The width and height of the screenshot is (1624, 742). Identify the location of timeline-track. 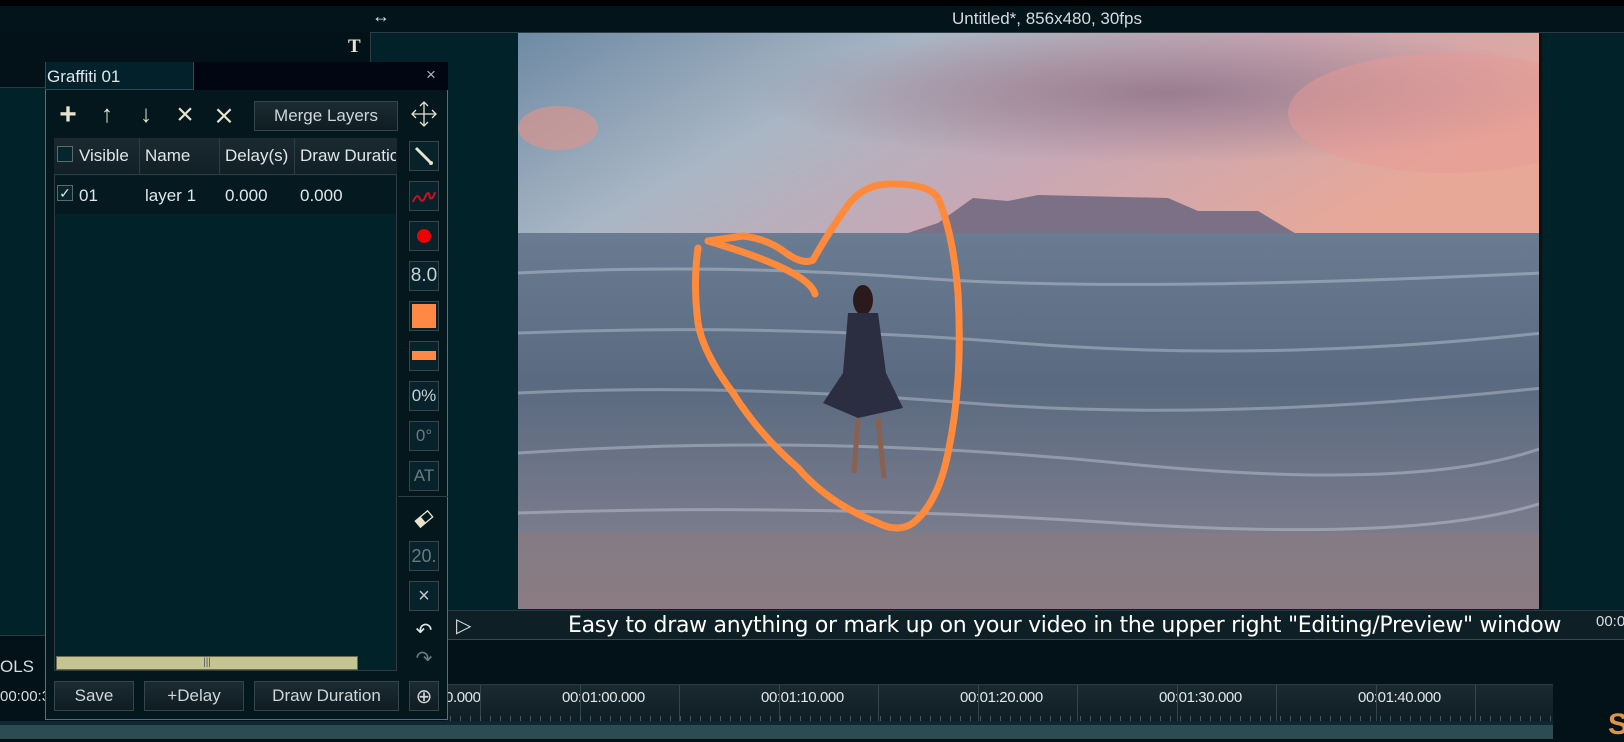
(776, 730).